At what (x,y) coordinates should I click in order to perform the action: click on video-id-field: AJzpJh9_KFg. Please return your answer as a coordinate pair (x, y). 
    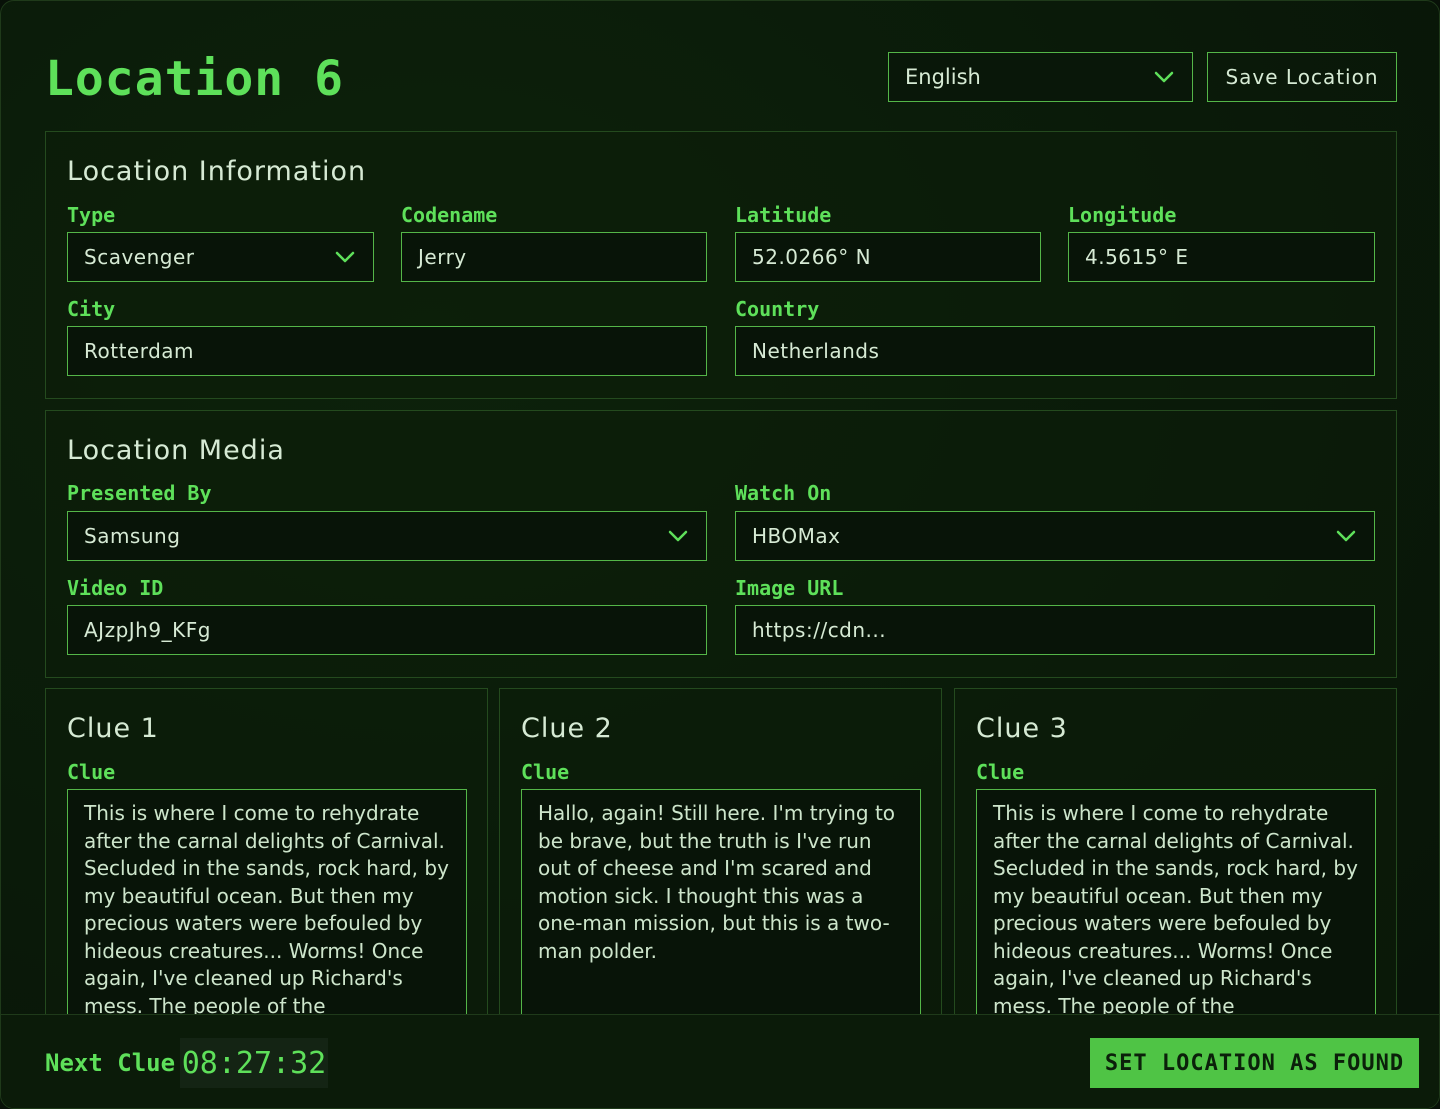
    Looking at the image, I should click on (387, 630).